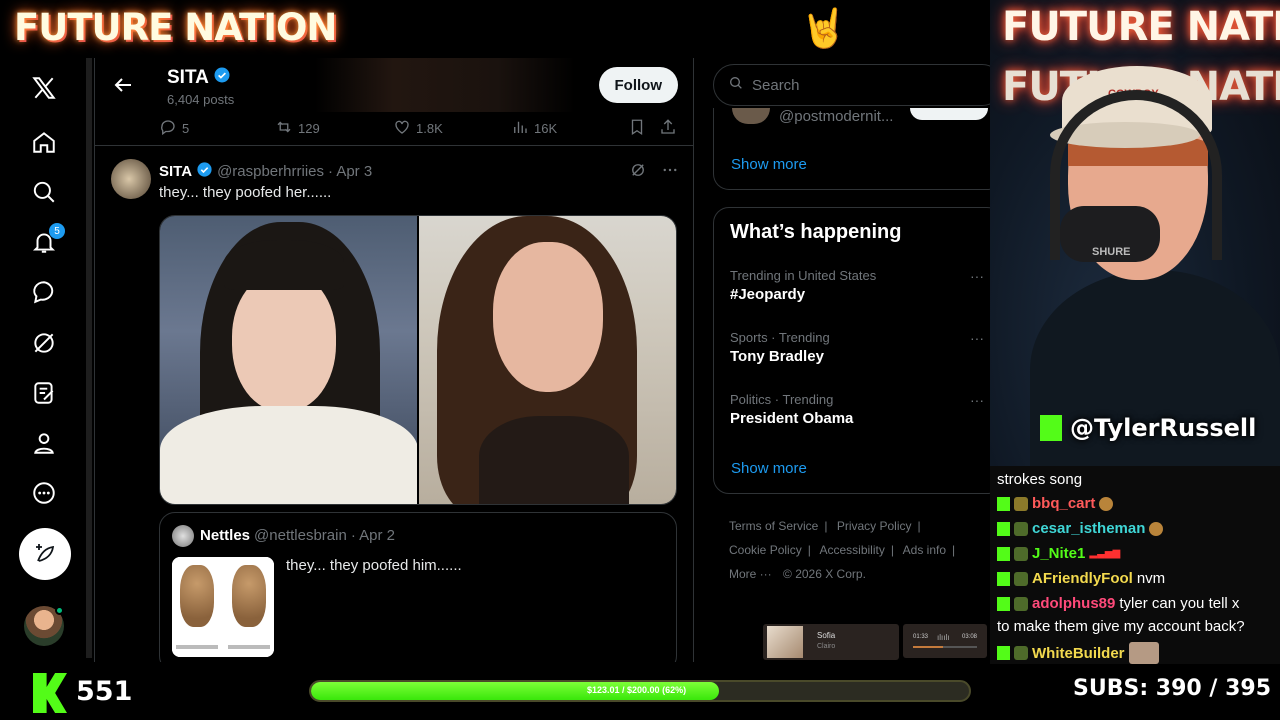 This screenshot has width=1280, height=720. Describe the element at coordinates (89, 358) in the screenshot. I see `left-scrollbar` at that location.